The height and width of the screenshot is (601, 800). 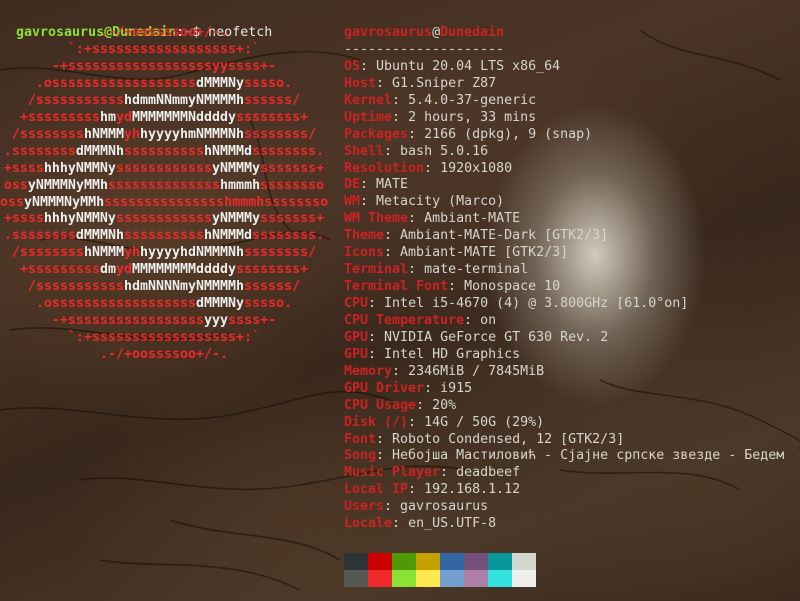 I want to click on info-title: gavrosaurus@Dunedain, so click(x=564, y=33).